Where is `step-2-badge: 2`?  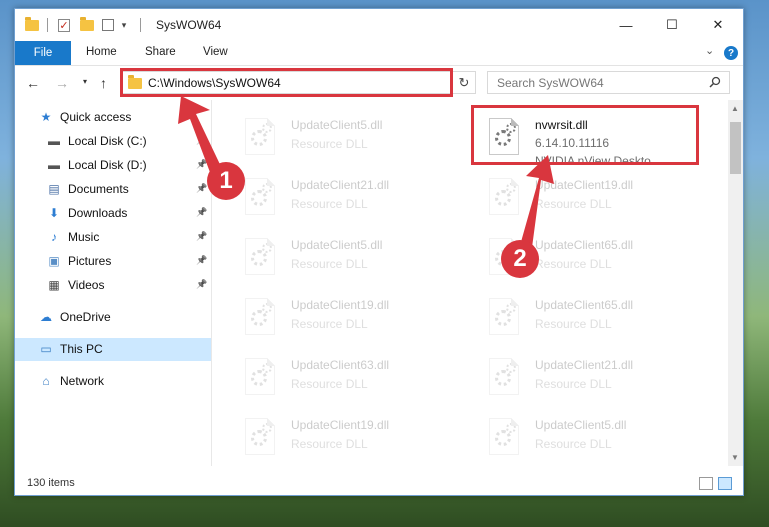
step-2-badge: 2 is located at coordinates (520, 259).